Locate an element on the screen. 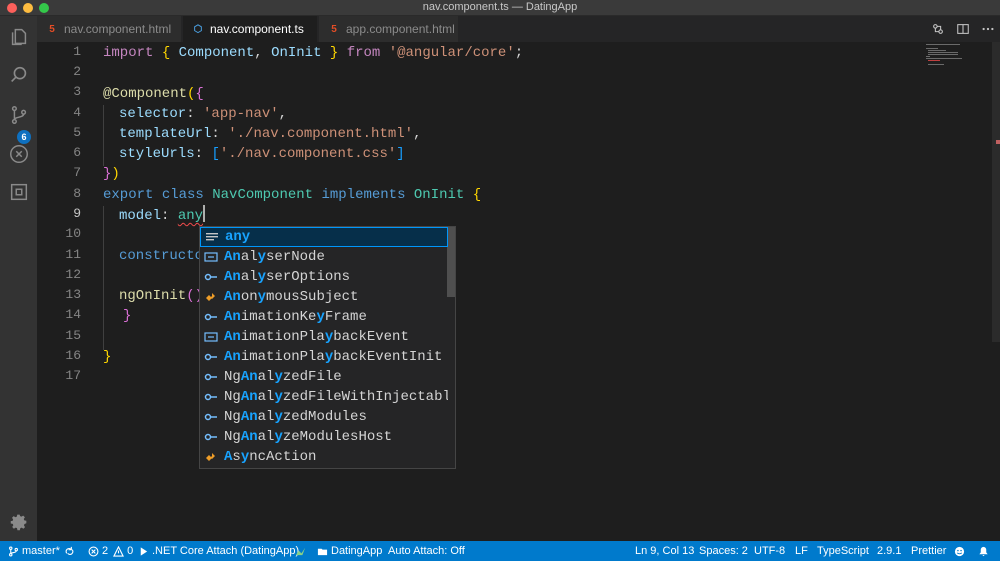  debug-icon is located at coordinates (18, 153).